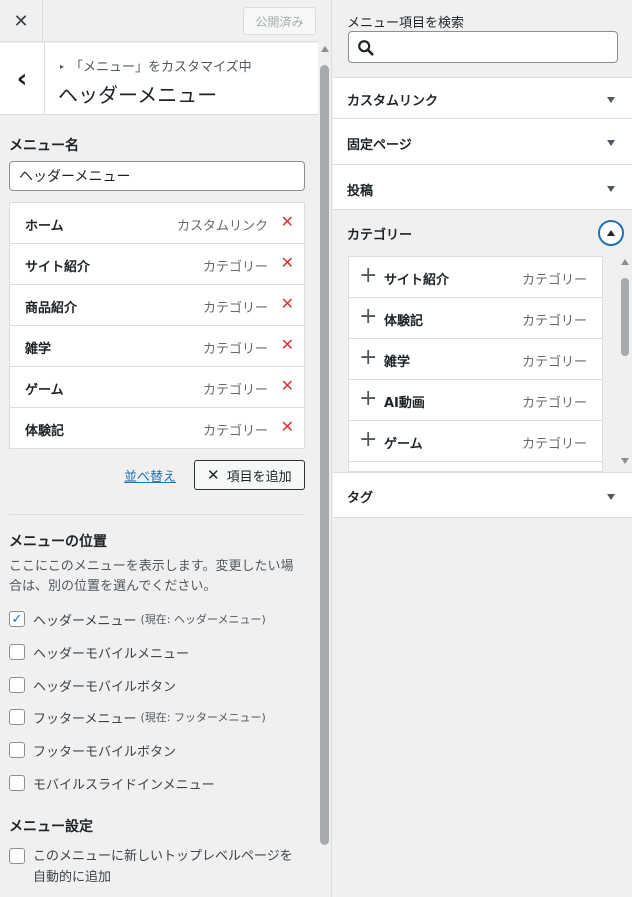 The height and width of the screenshot is (897, 632). Describe the element at coordinates (157, 264) in the screenshot. I see `menu-item-row: サイト紹介 カテゴリー ✕` at that location.